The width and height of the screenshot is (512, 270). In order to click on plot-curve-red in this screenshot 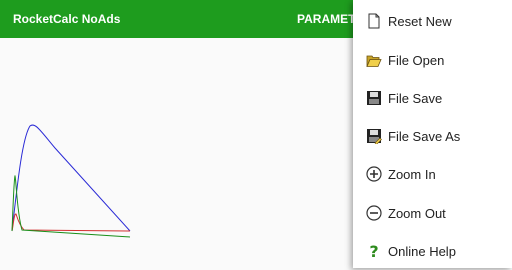, I will do `click(71, 222)`.